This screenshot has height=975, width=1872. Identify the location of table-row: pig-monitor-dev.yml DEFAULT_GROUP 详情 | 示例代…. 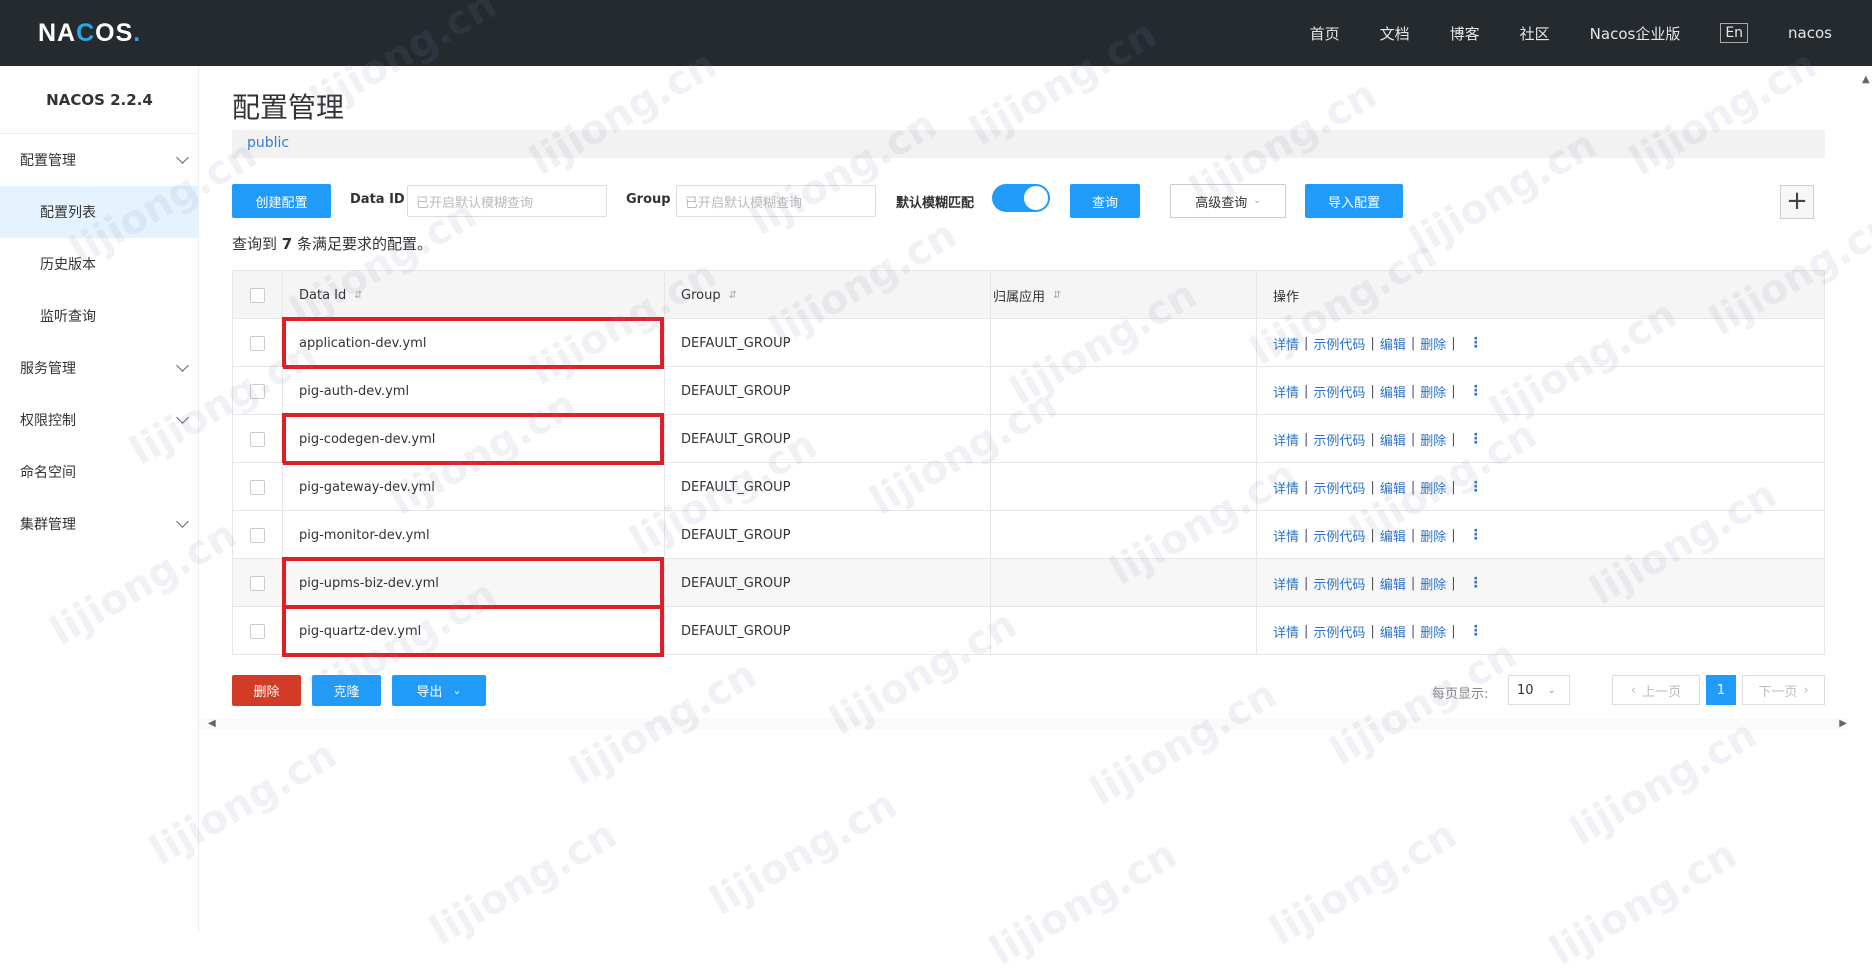
(1028, 535).